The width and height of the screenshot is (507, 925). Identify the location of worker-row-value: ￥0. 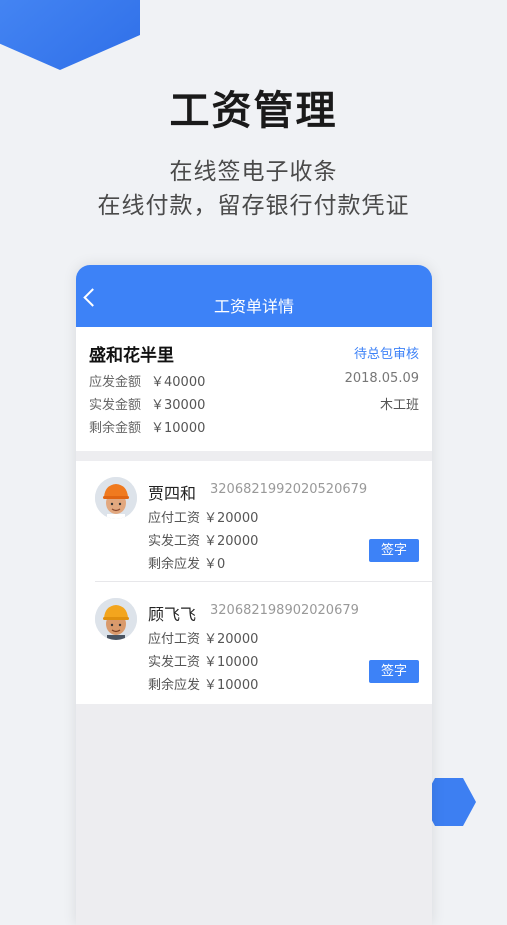
(215, 564).